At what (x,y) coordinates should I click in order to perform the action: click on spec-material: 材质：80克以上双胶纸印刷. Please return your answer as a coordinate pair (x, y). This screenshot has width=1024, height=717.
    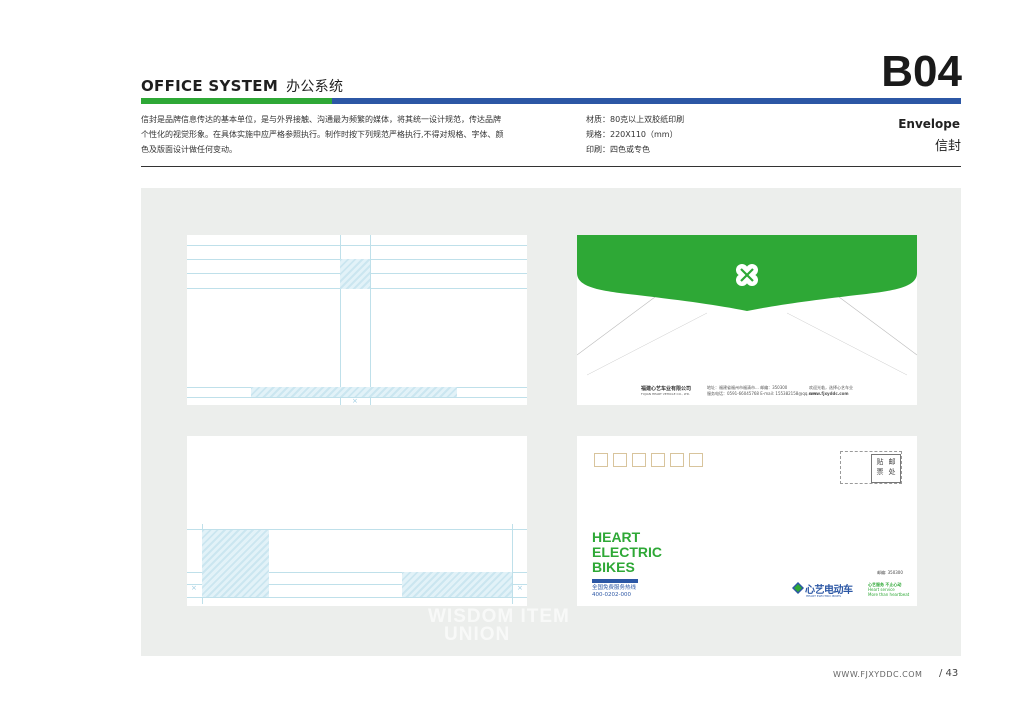
    Looking at the image, I should click on (635, 119).